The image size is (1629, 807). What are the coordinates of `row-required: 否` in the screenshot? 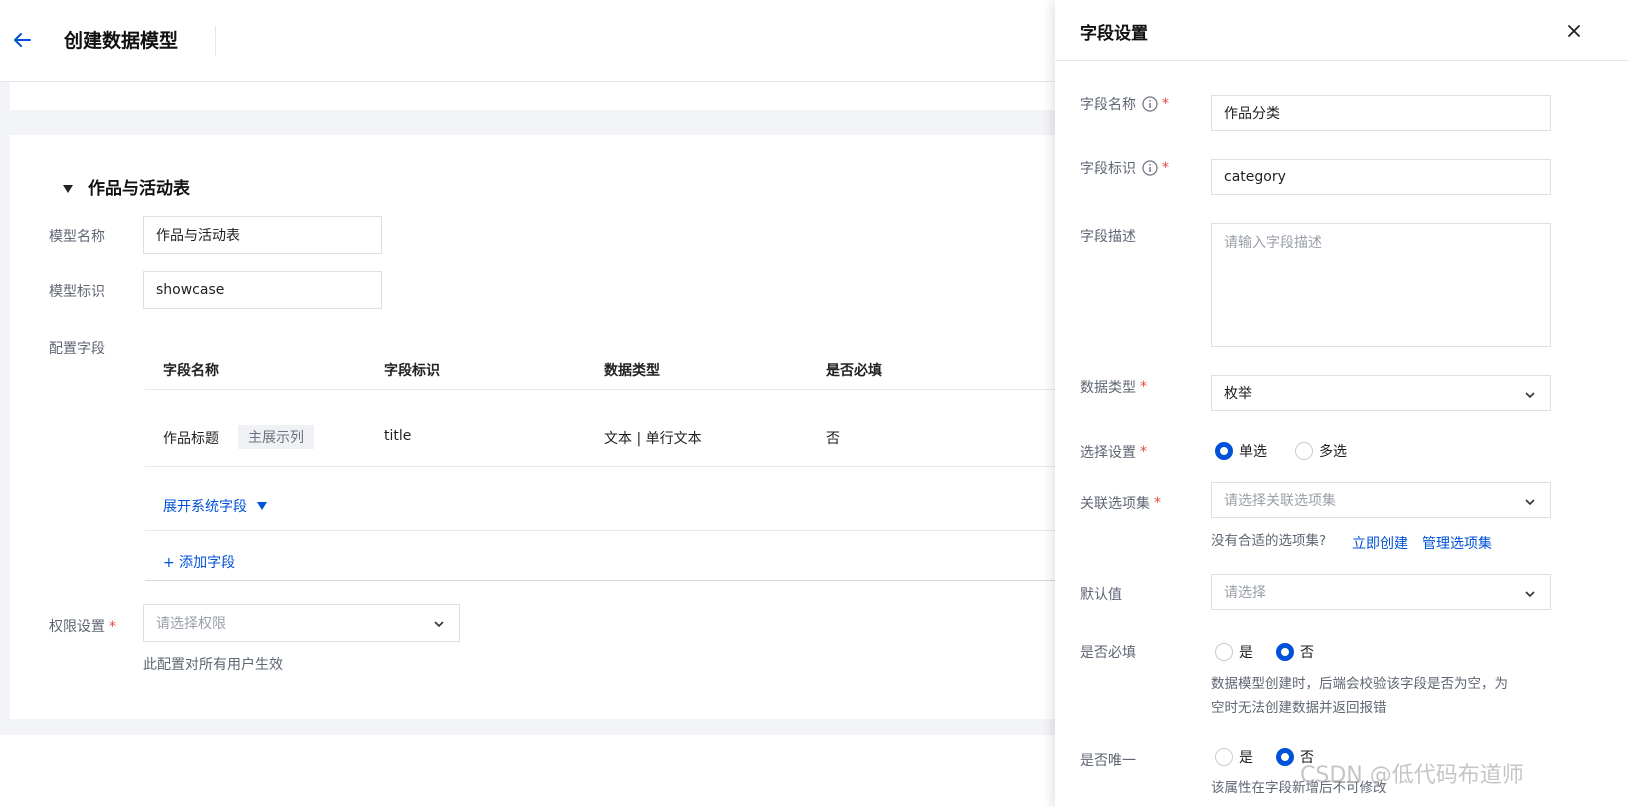 It's located at (833, 439).